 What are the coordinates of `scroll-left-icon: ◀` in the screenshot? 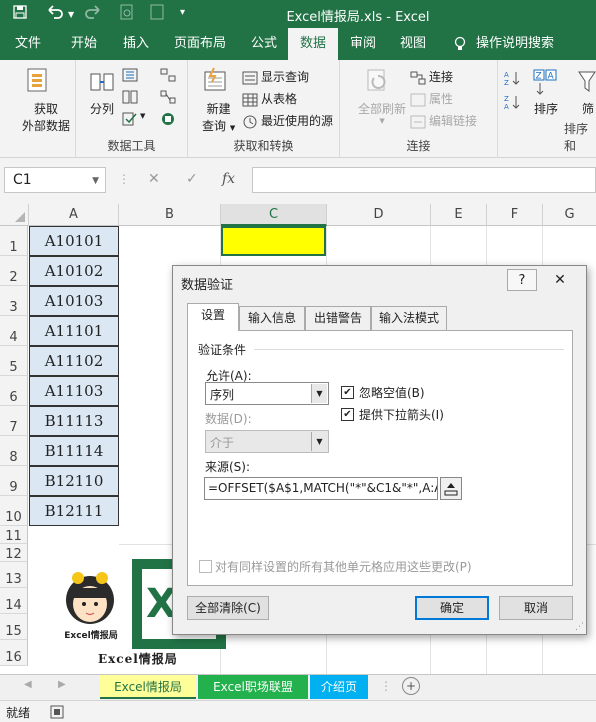 It's located at (28, 684).